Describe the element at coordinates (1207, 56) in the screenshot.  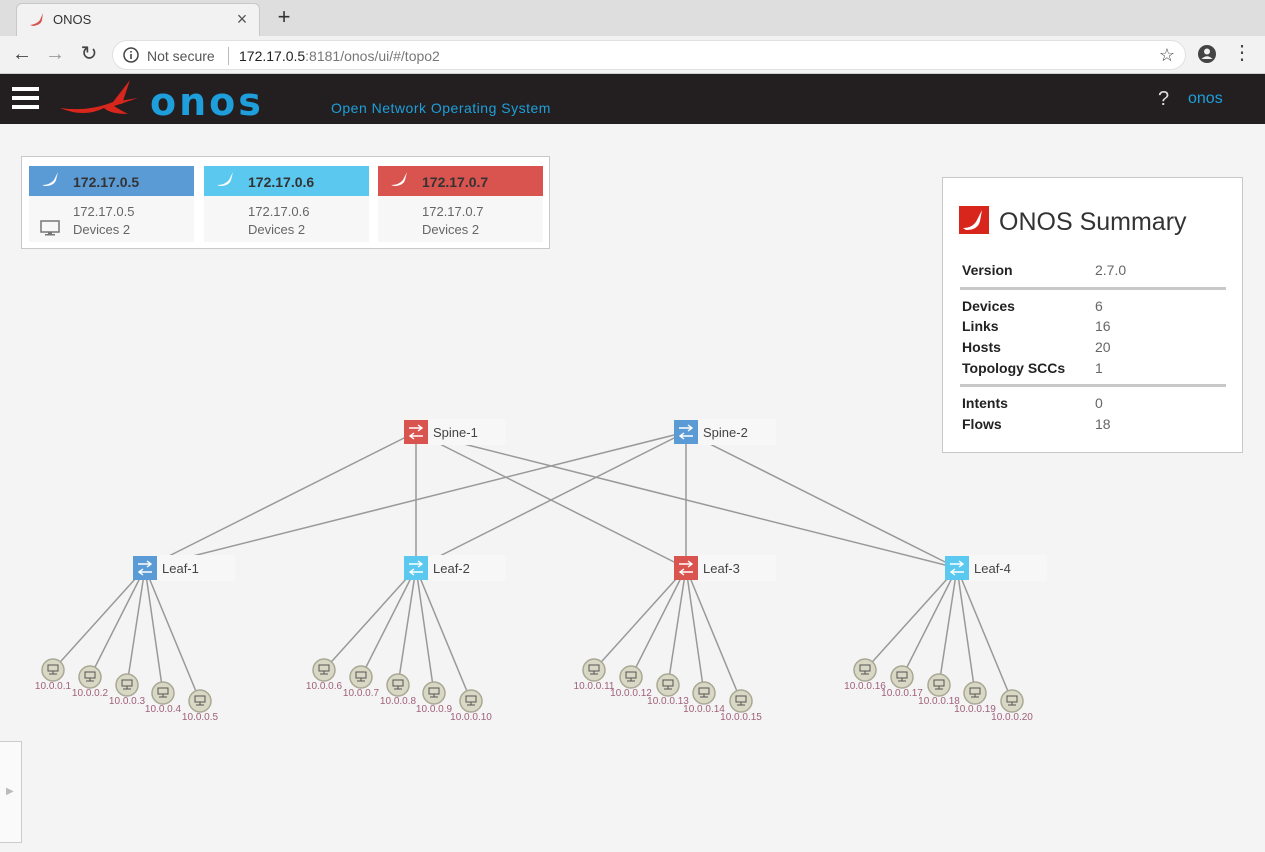
I see `account-icon` at that location.